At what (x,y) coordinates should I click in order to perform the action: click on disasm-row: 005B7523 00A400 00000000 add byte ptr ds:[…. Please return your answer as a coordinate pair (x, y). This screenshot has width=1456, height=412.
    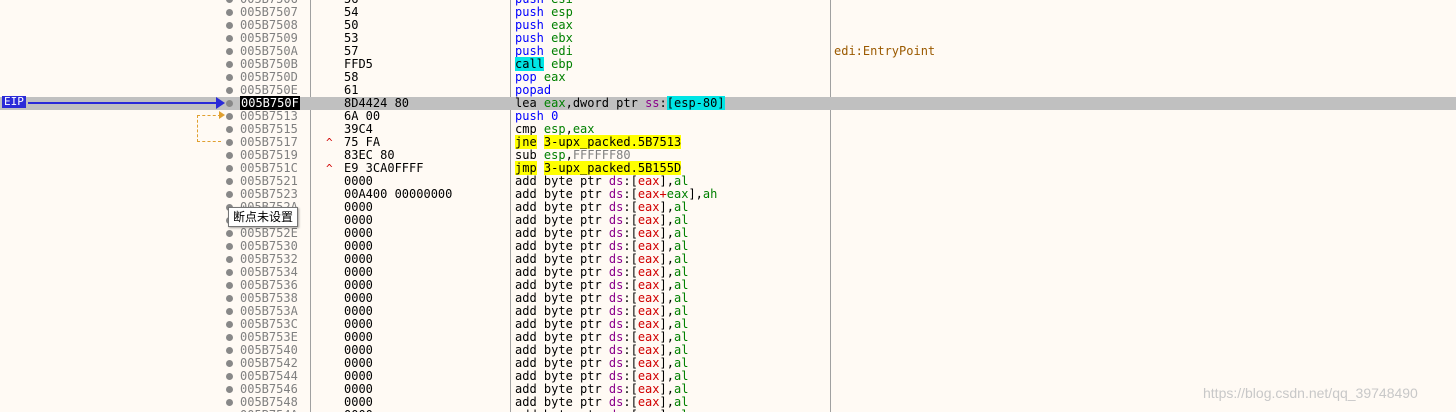
    Looking at the image, I should click on (728, 194).